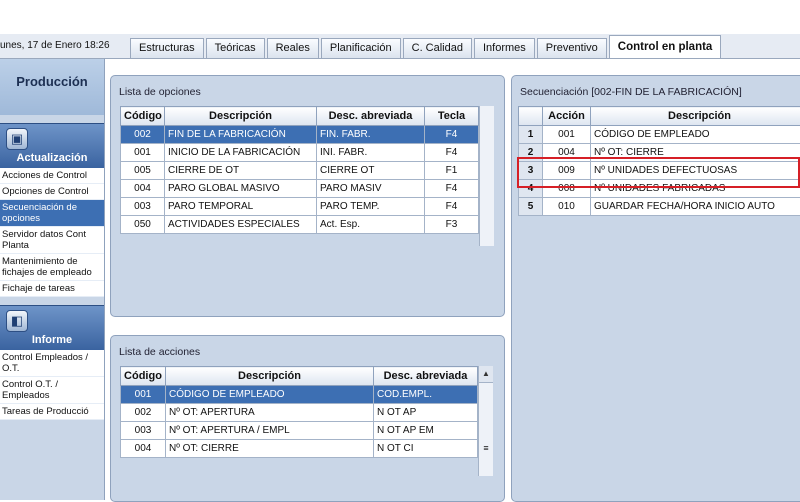 The width and height of the screenshot is (800, 502). What do you see at coordinates (567, 207) in the screenshot?
I see `table-cell: 010` at bounding box center [567, 207].